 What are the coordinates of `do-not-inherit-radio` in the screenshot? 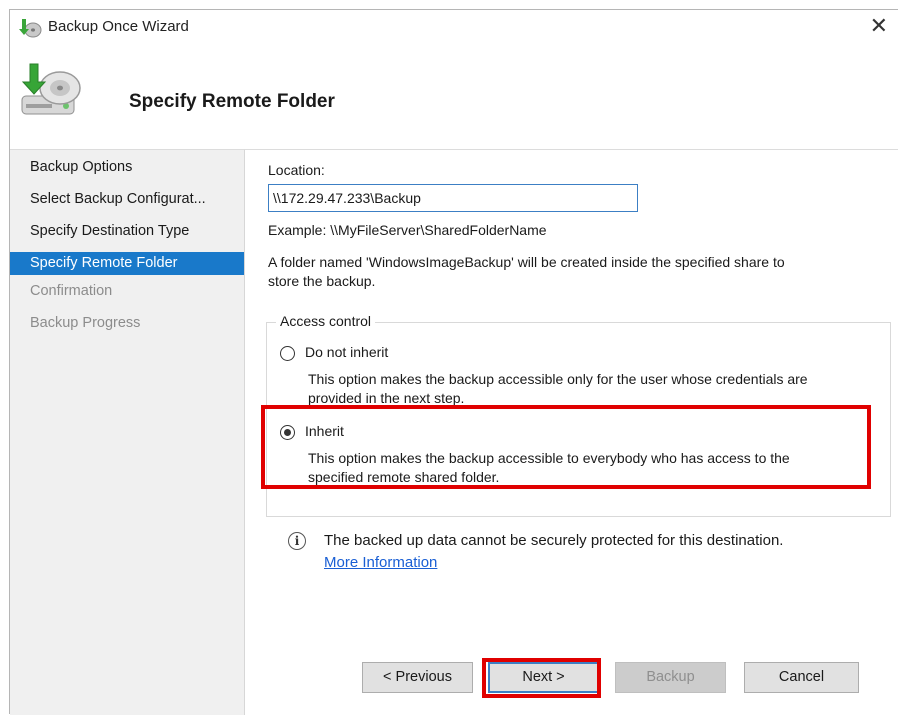 It's located at (287, 353).